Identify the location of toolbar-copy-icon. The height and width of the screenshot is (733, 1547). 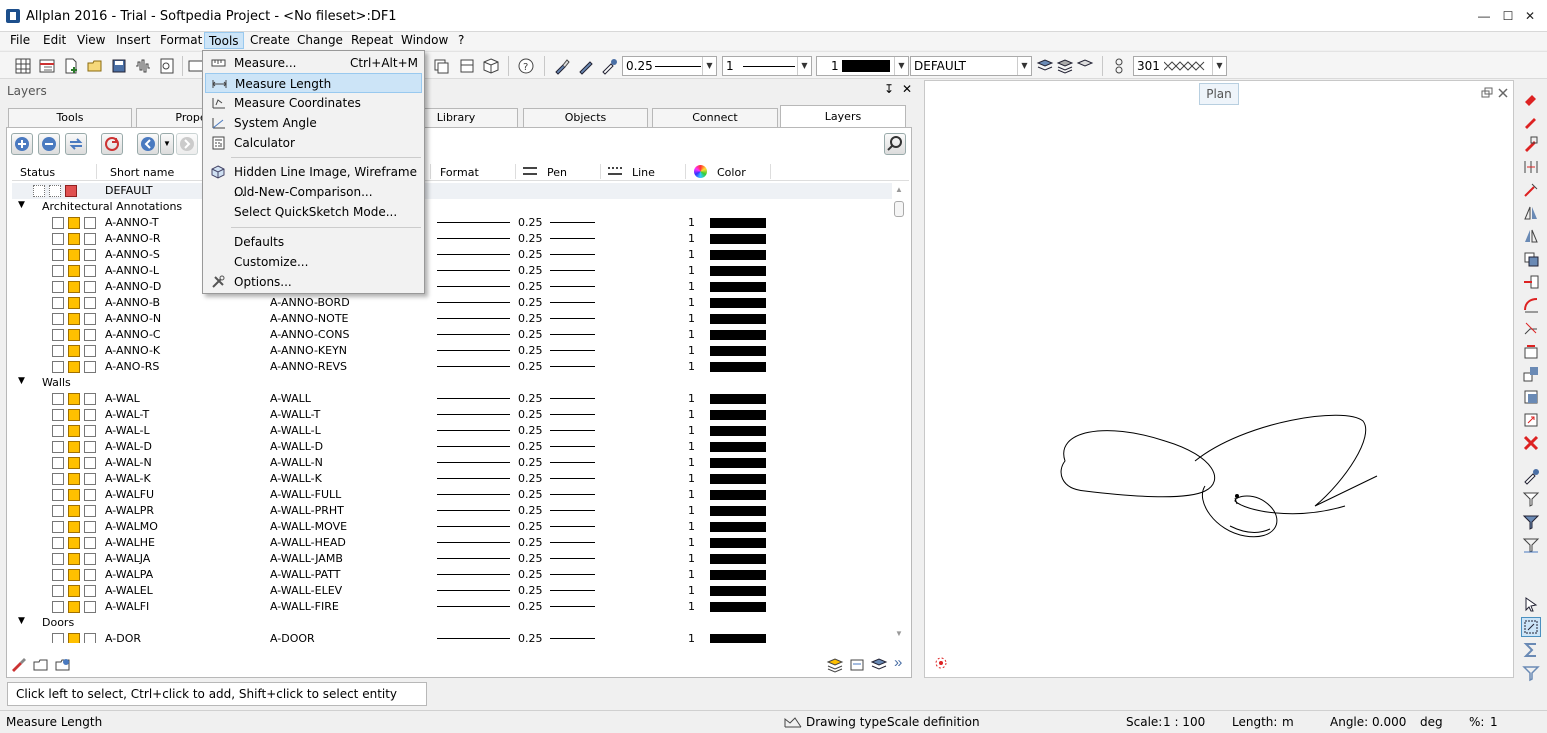
(441, 66).